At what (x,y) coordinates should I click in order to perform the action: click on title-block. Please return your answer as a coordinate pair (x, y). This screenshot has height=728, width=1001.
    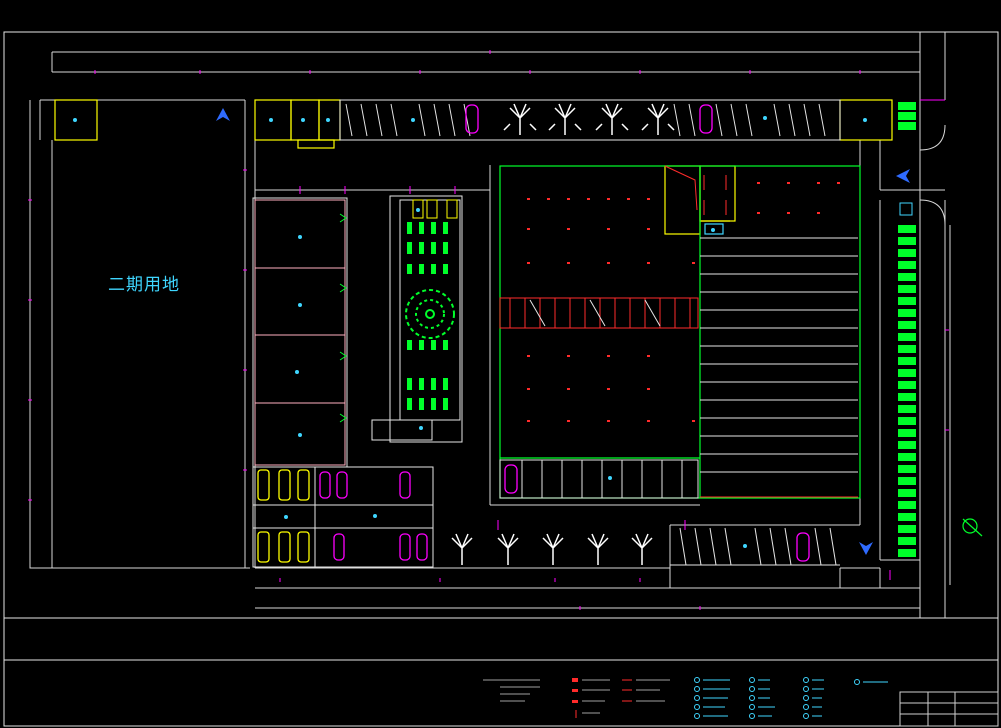
    Looking at the image, I should click on (949, 709).